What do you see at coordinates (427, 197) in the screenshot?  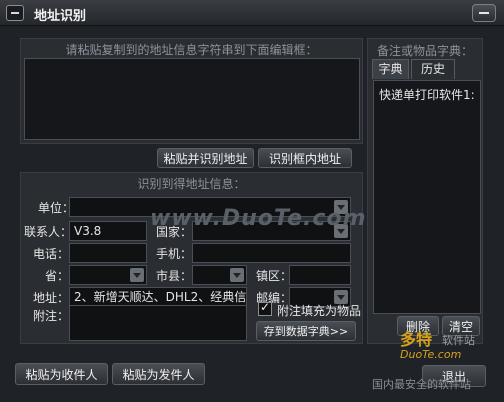 I see `dictionary-list` at bounding box center [427, 197].